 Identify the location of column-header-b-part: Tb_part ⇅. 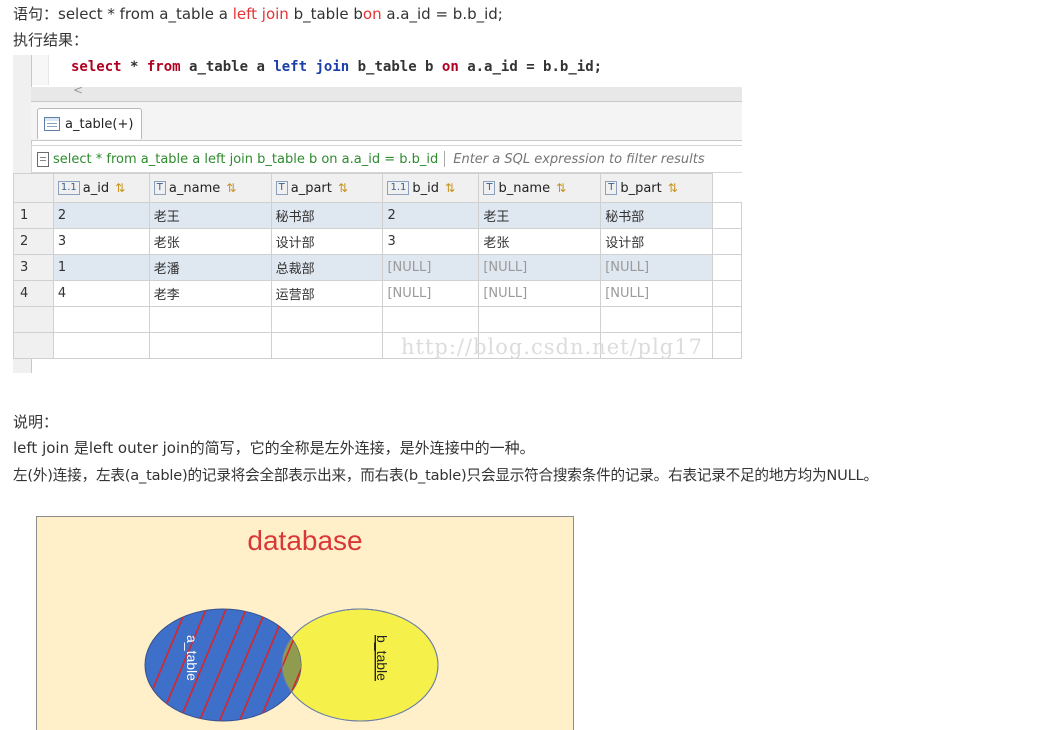
(657, 188).